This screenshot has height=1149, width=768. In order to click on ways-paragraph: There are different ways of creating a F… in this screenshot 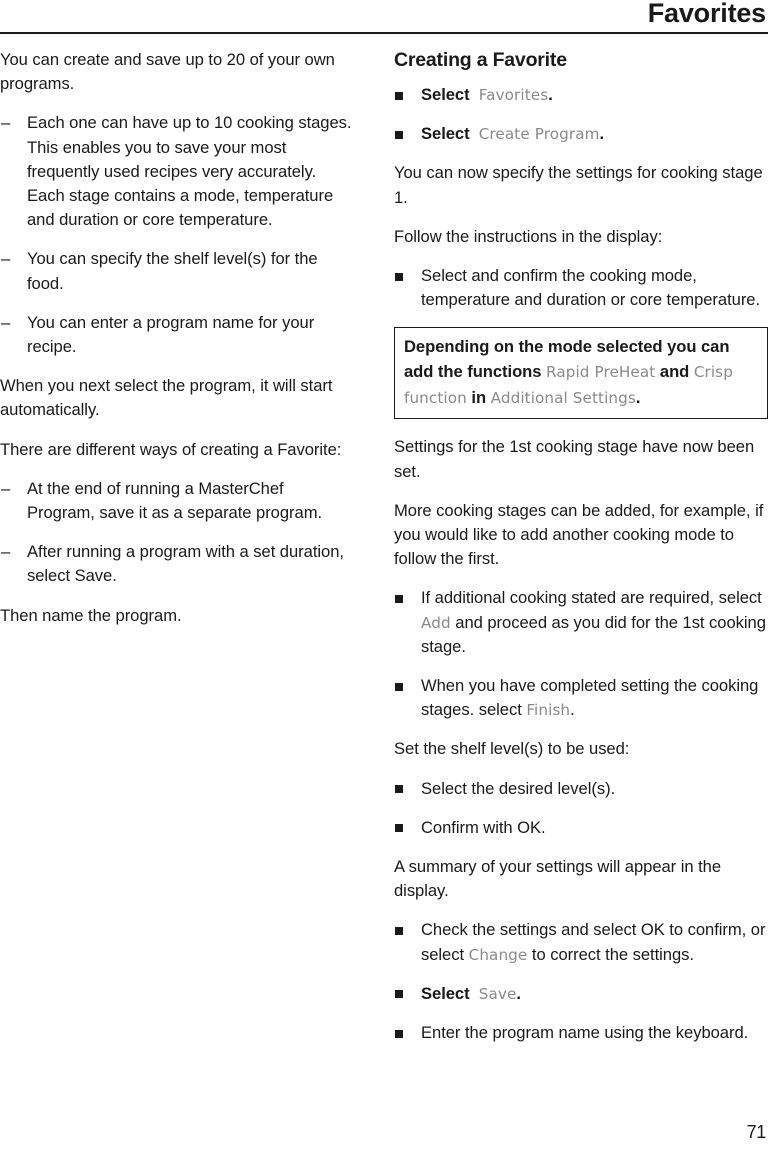, I will do `click(171, 449)`.